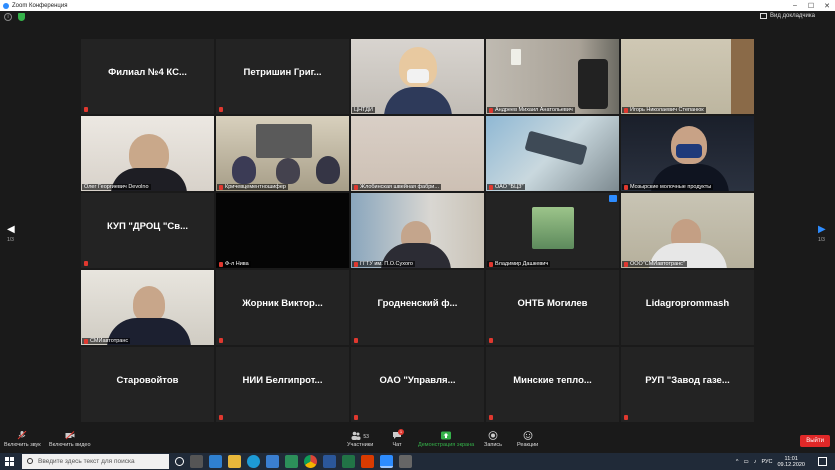 The image size is (835, 470). Describe the element at coordinates (215, 461) in the screenshot. I see `windows-store-icon` at that location.